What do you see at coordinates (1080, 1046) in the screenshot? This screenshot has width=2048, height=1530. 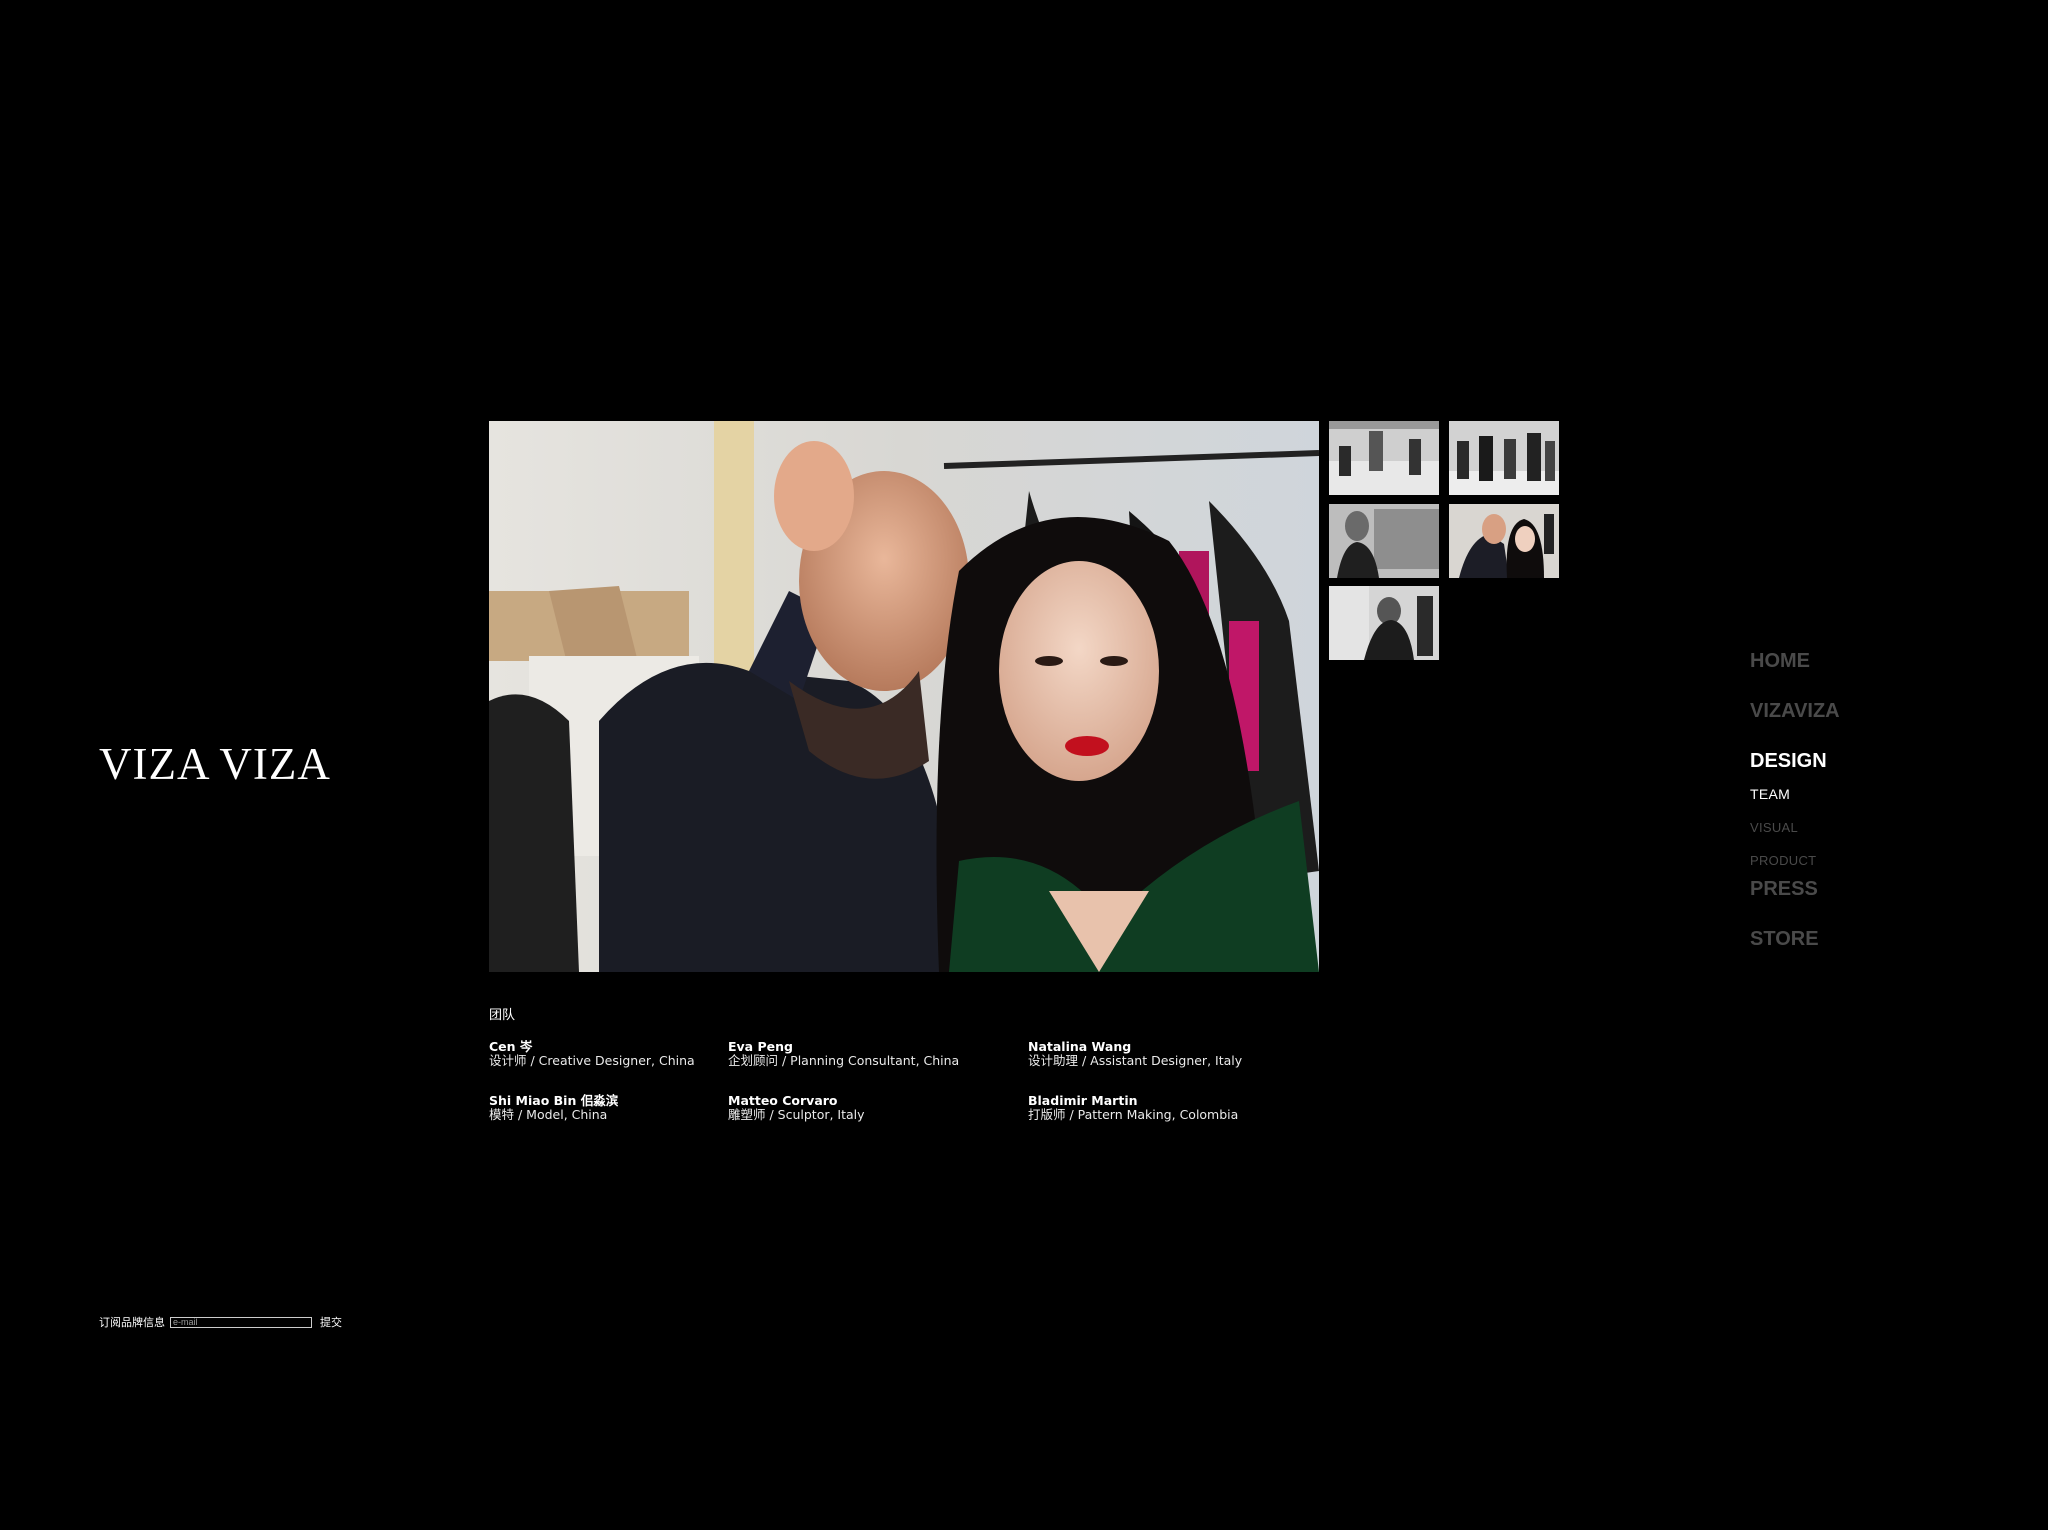 I see `member-name: Natalina Wang` at bounding box center [1080, 1046].